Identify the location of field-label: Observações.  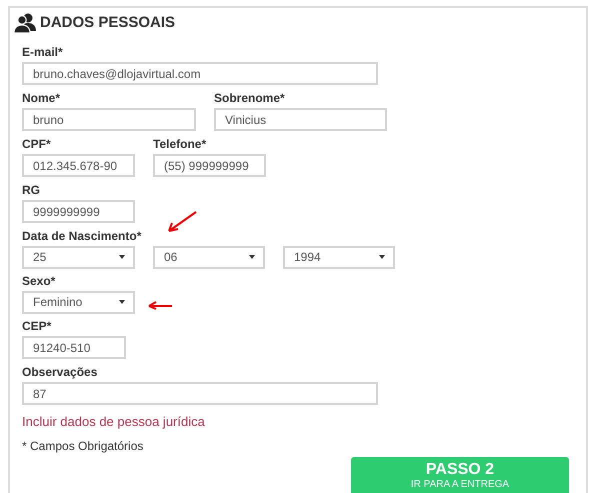
(60, 371).